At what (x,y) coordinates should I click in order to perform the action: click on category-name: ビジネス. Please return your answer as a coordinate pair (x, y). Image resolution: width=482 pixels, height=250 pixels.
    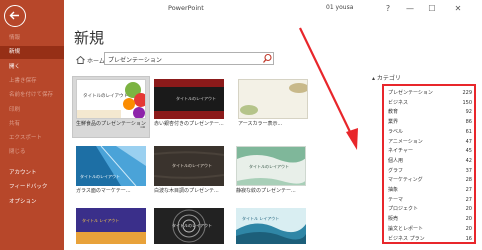
    Looking at the image, I should click on (398, 102).